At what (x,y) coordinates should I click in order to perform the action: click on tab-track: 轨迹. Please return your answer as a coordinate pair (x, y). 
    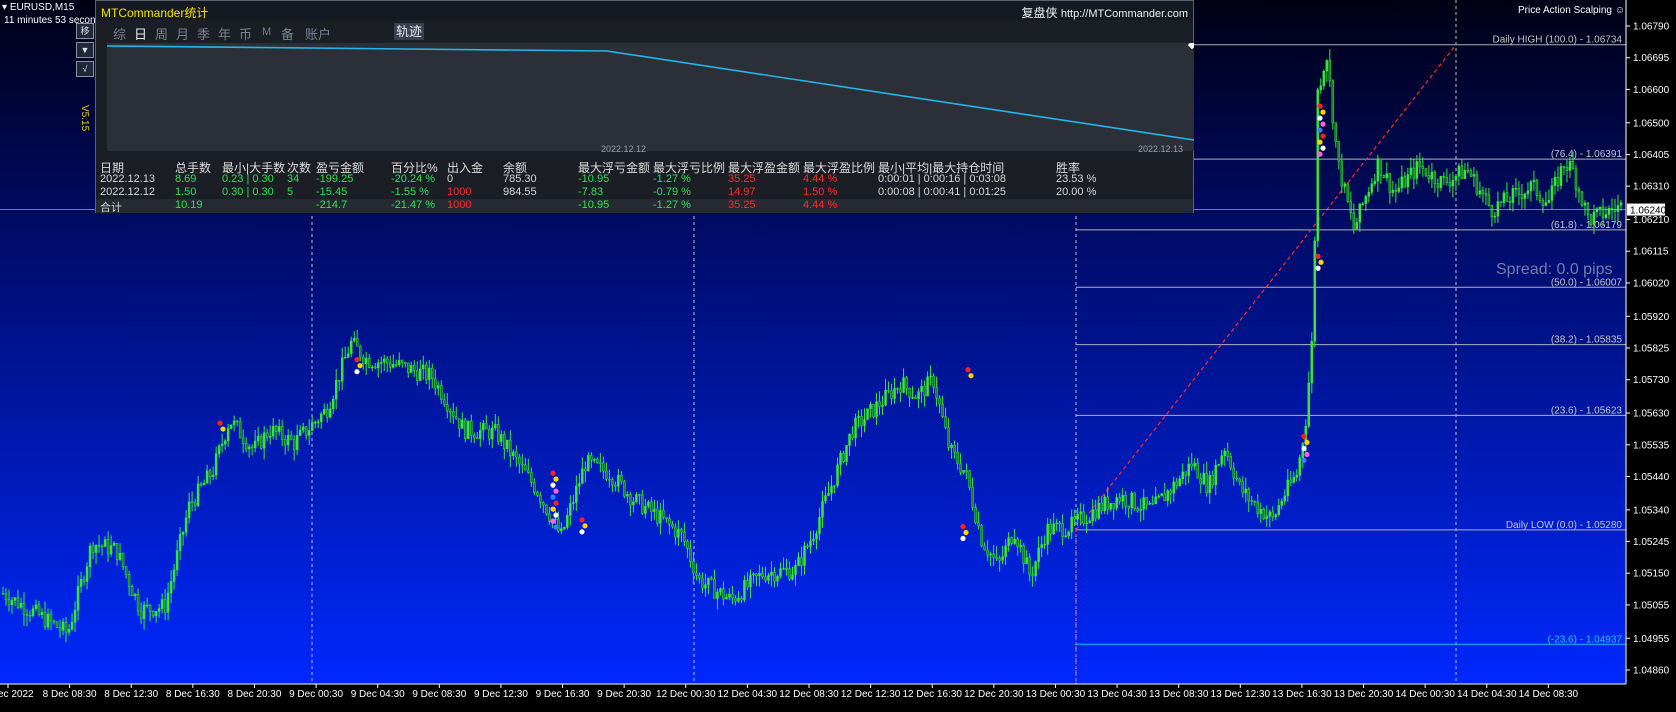
    Looking at the image, I should click on (409, 31).